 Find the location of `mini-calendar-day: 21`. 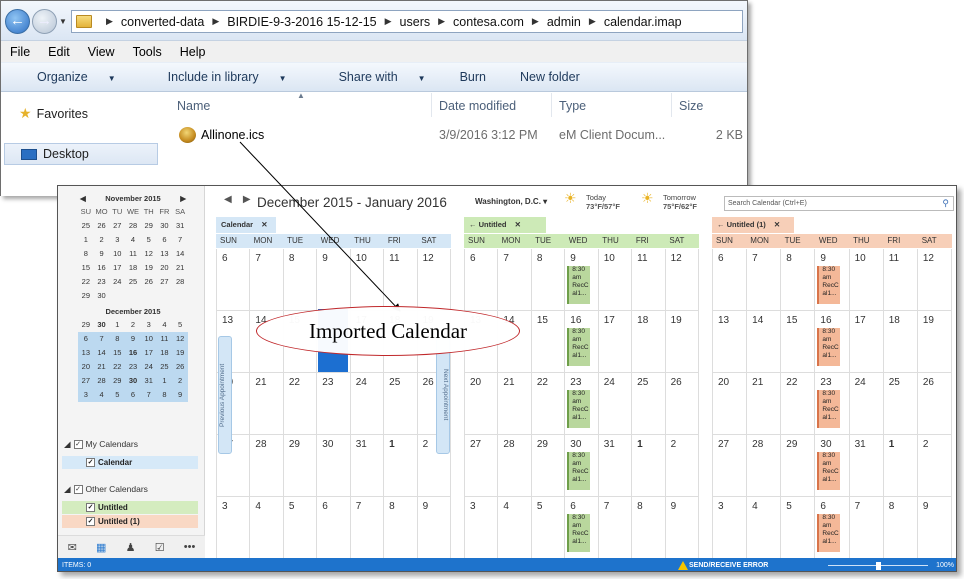

mini-calendar-day: 21 is located at coordinates (101, 367).